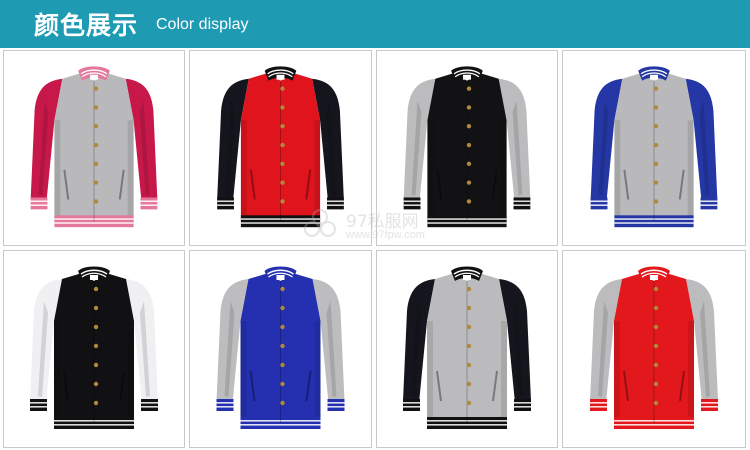  Describe the element at coordinates (86, 25) in the screenshot. I see `header-title-cn: 颜色展示` at that location.